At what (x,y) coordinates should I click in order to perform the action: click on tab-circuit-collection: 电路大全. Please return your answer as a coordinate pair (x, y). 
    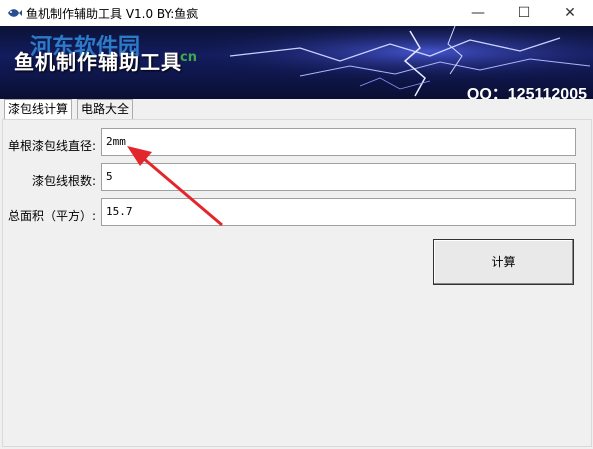
    Looking at the image, I should click on (105, 109).